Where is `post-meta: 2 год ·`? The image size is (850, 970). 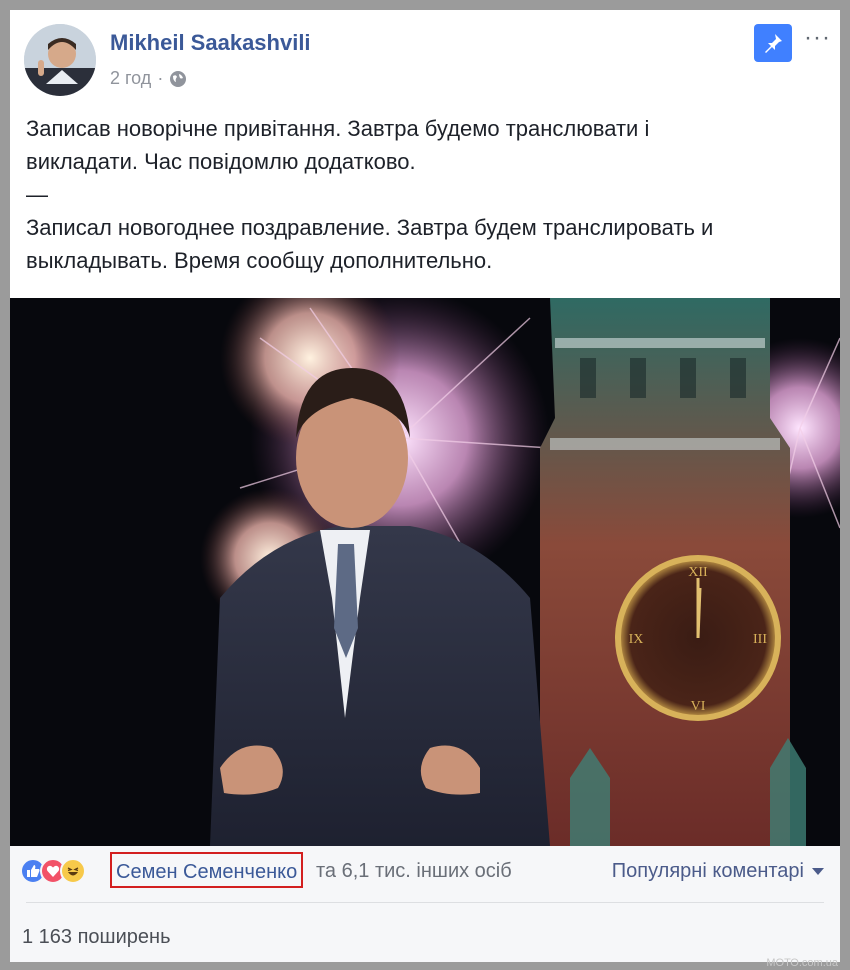 post-meta: 2 год · is located at coordinates (148, 78).